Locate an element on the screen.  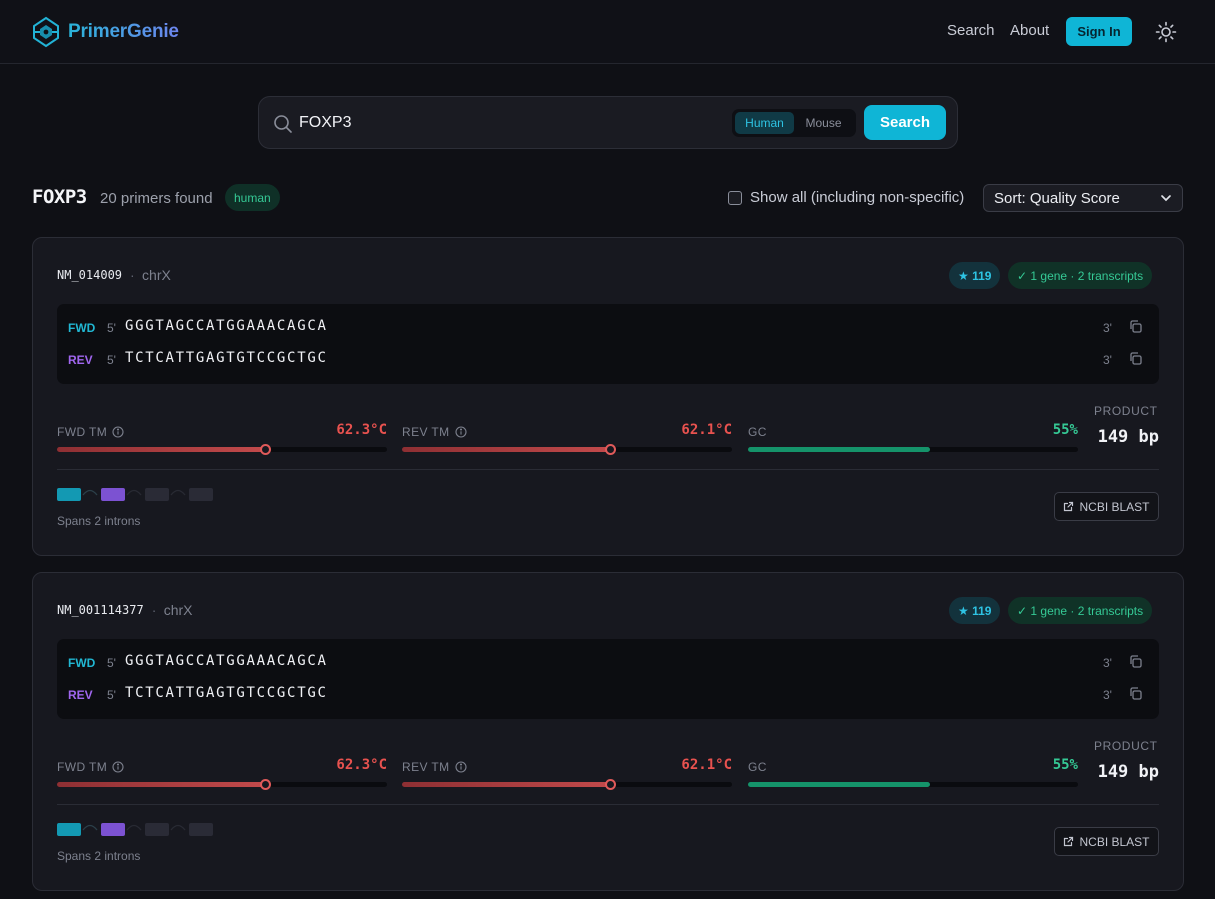
search-icon is located at coordinates (283, 124).